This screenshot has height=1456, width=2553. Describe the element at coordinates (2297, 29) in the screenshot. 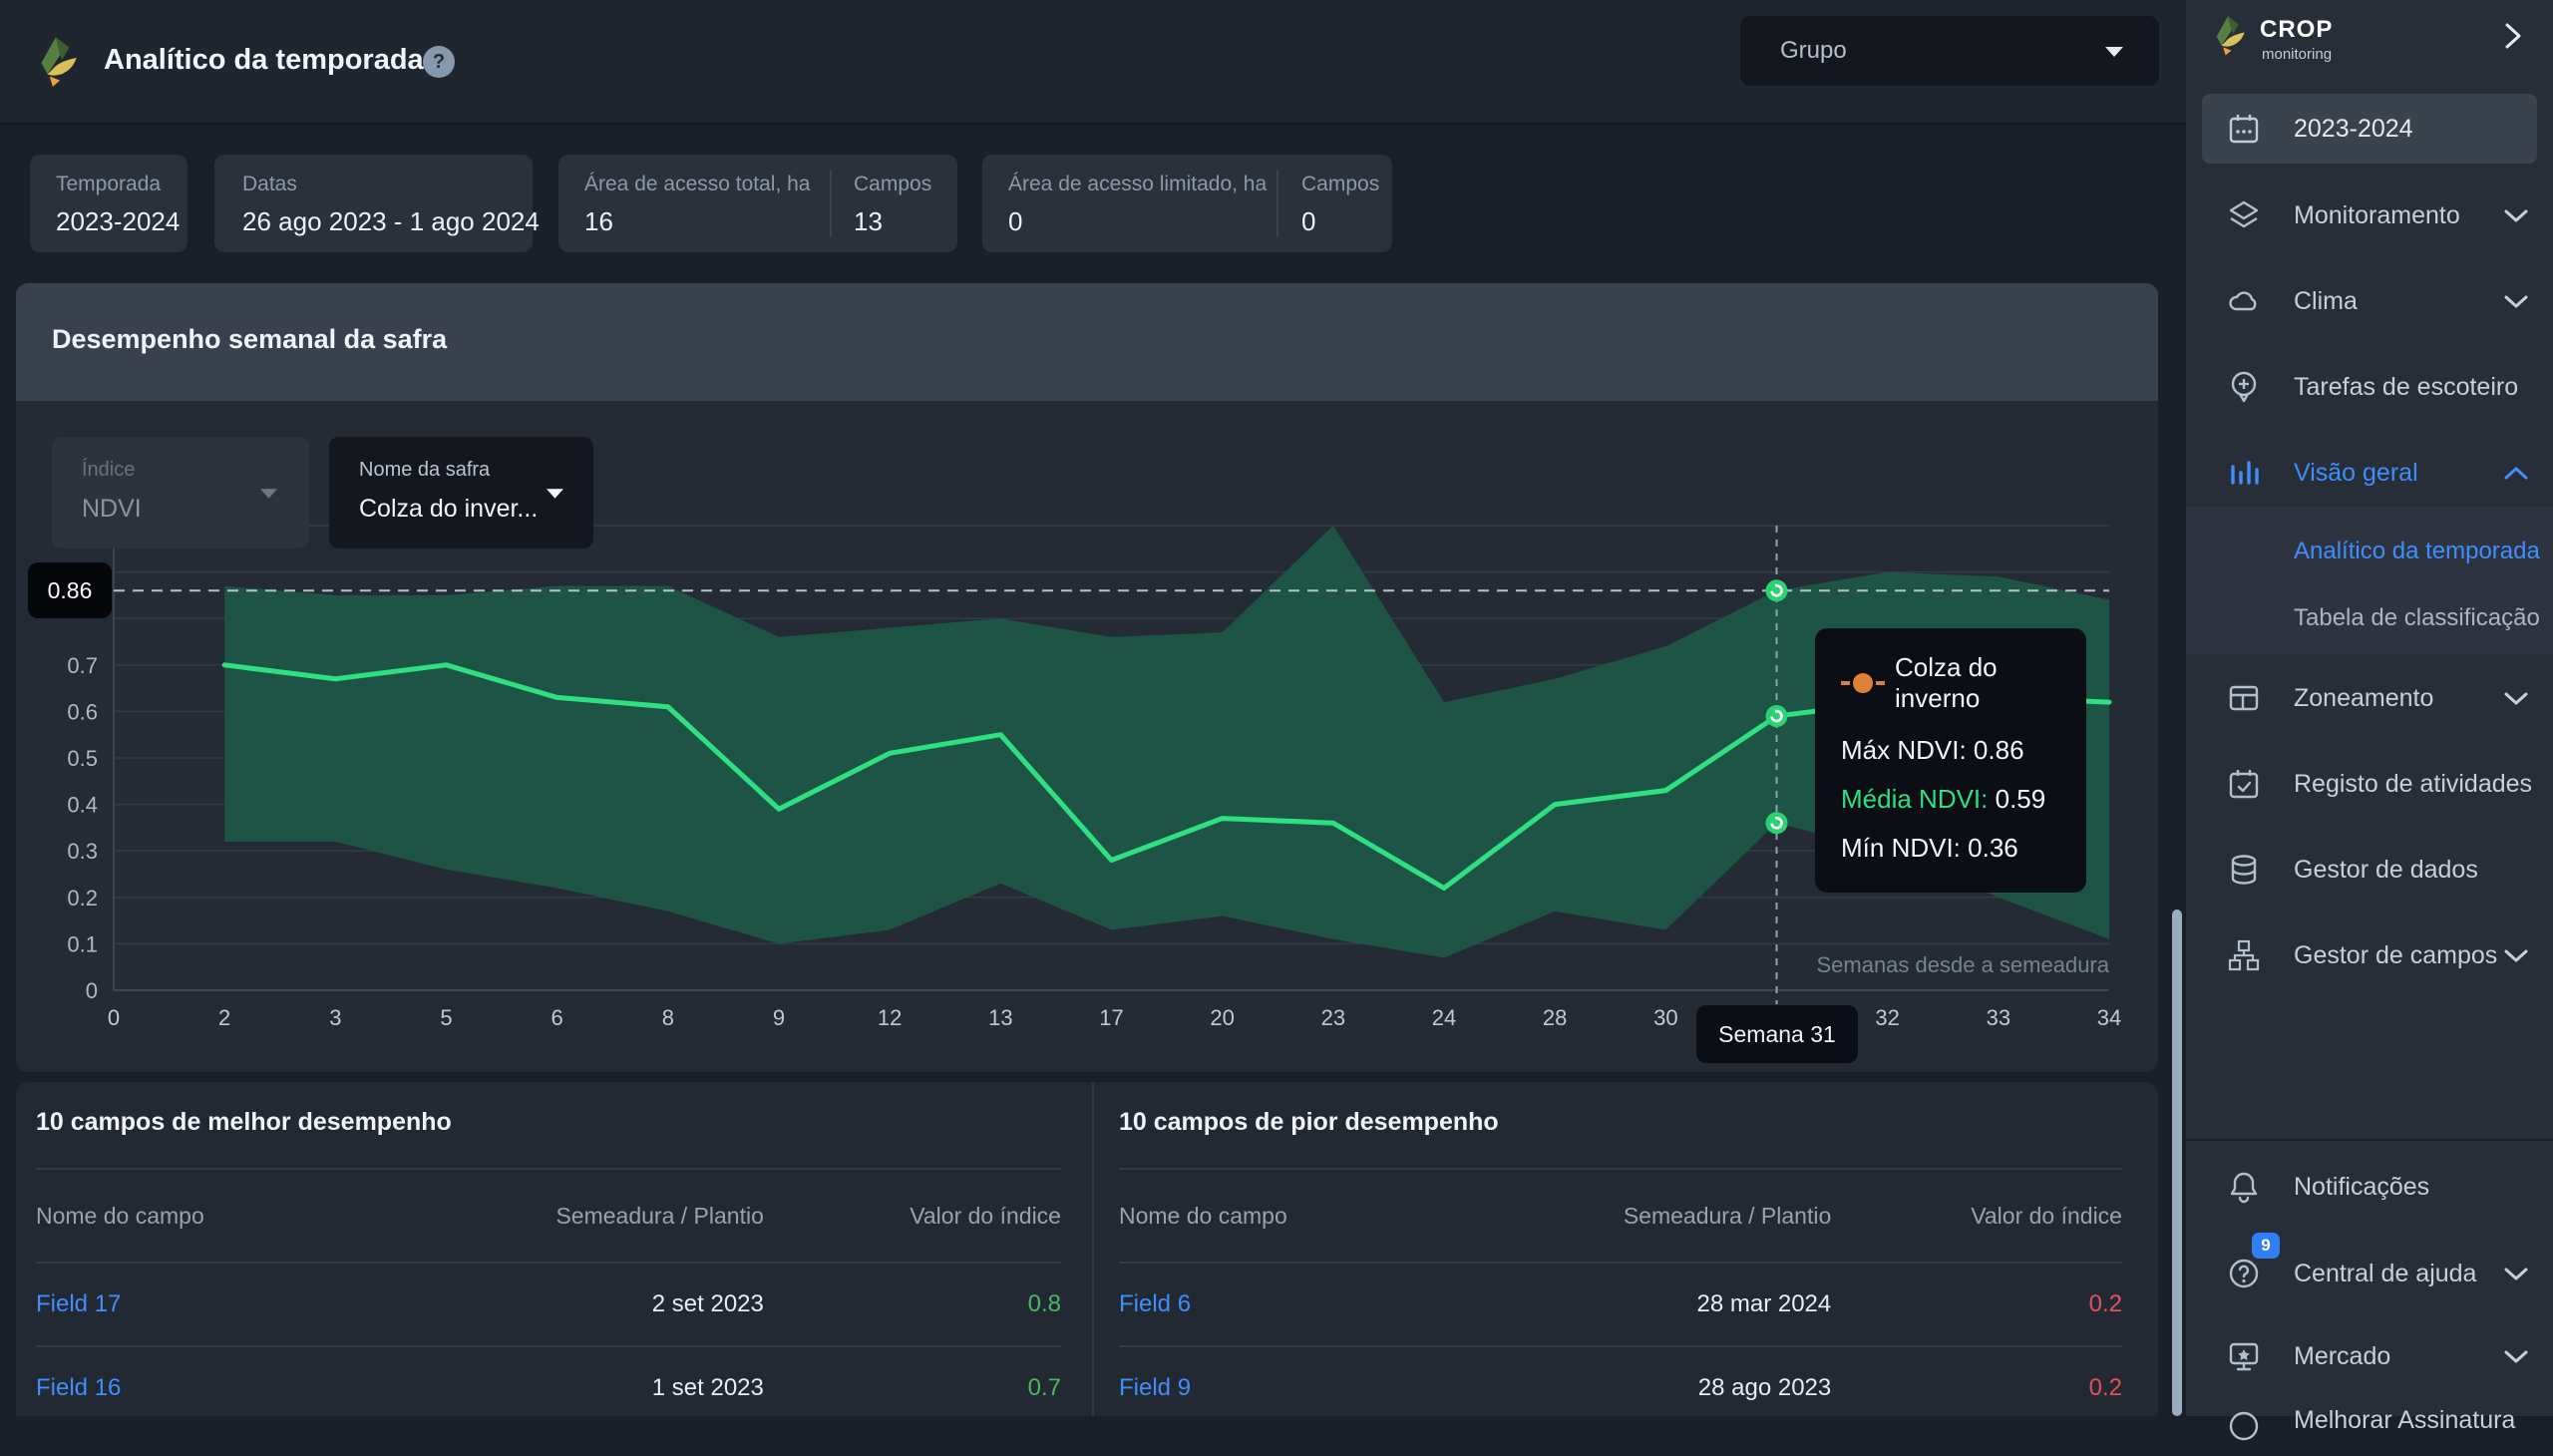

I see `brand-name: CROP` at that location.